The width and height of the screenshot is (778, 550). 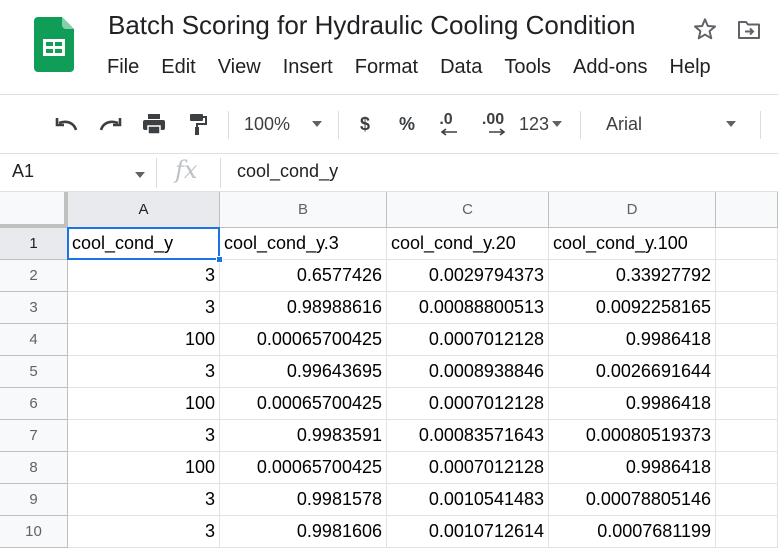 I want to click on cell-a9: 3, so click(x=144, y=500).